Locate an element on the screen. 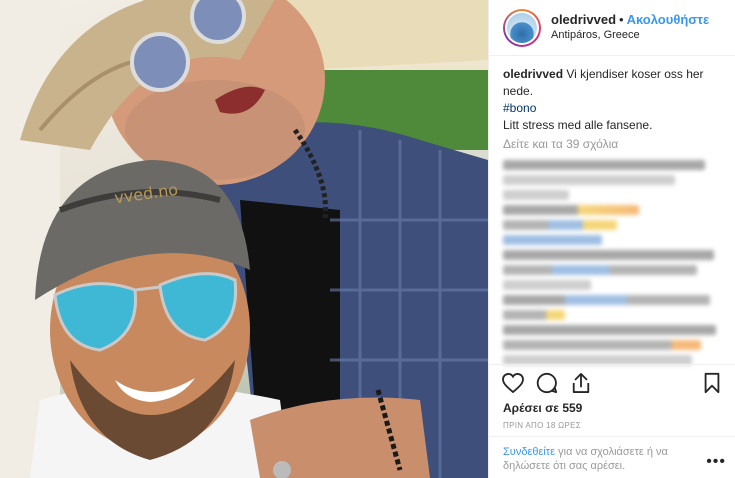  share-button is located at coordinates (581, 383).